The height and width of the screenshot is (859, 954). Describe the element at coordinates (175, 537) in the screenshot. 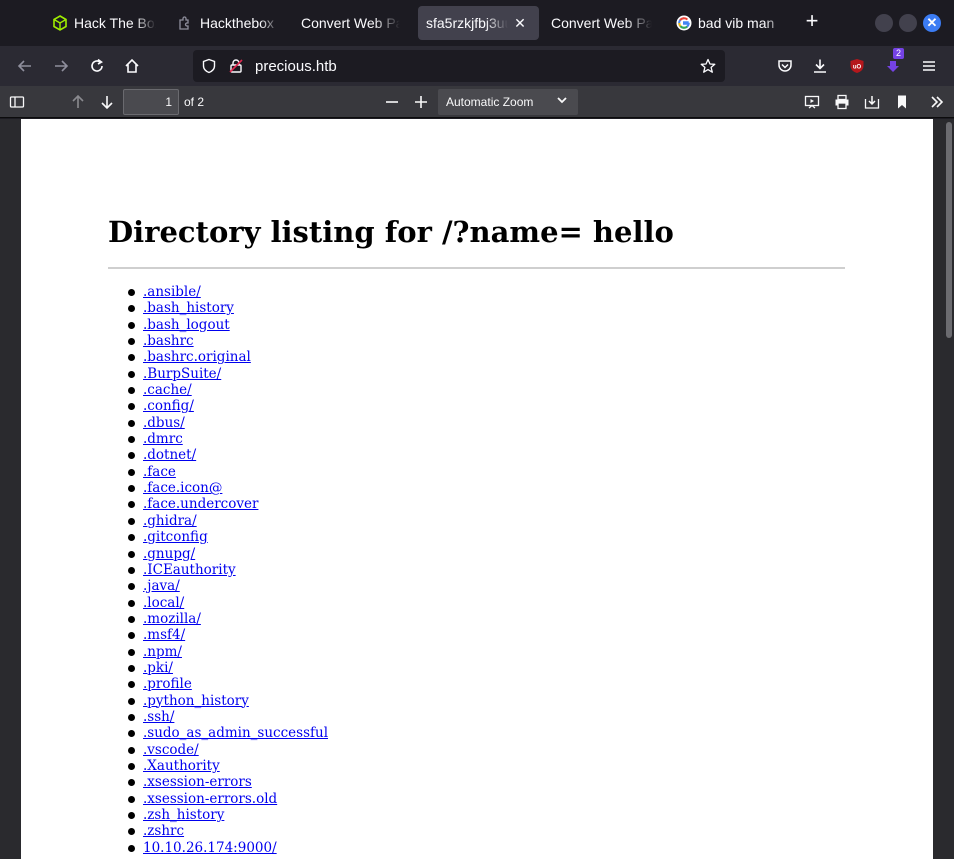

I see `file-link: .gitconfig` at that location.